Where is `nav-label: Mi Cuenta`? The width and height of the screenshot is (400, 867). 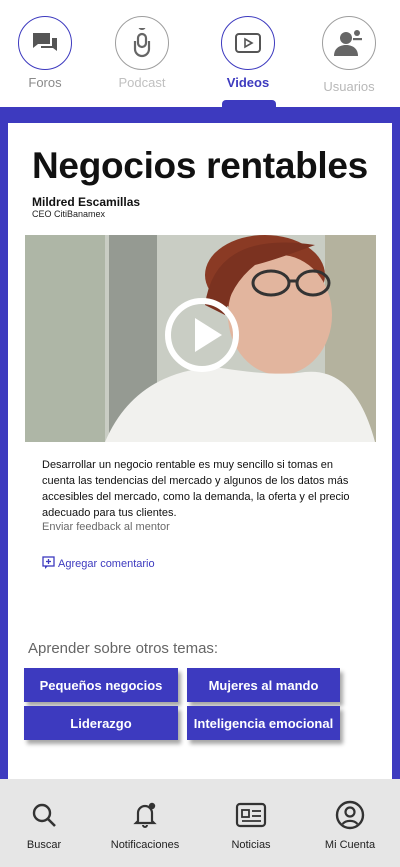
nav-label: Mi Cuenta is located at coordinates (350, 845).